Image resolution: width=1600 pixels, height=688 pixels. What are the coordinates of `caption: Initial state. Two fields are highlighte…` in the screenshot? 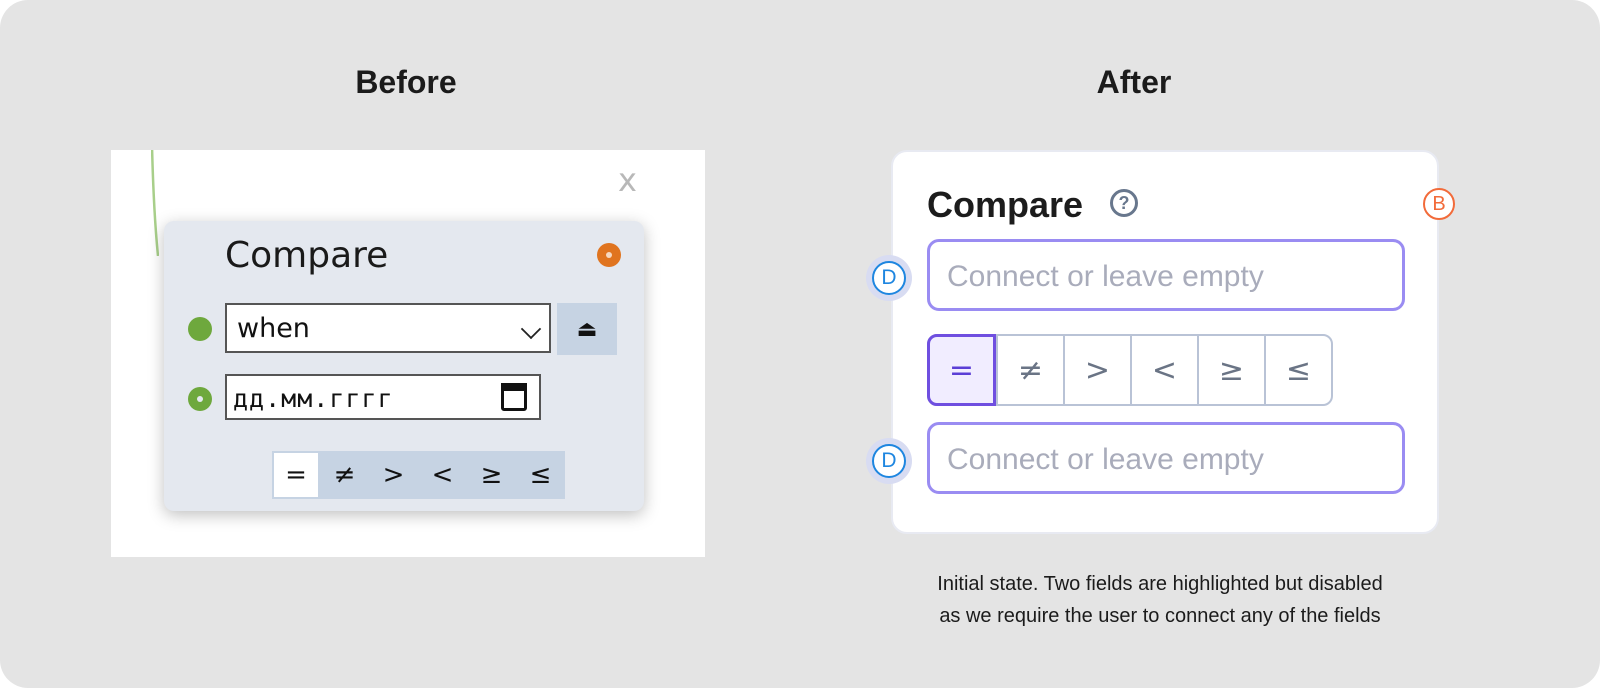 It's located at (1160, 600).